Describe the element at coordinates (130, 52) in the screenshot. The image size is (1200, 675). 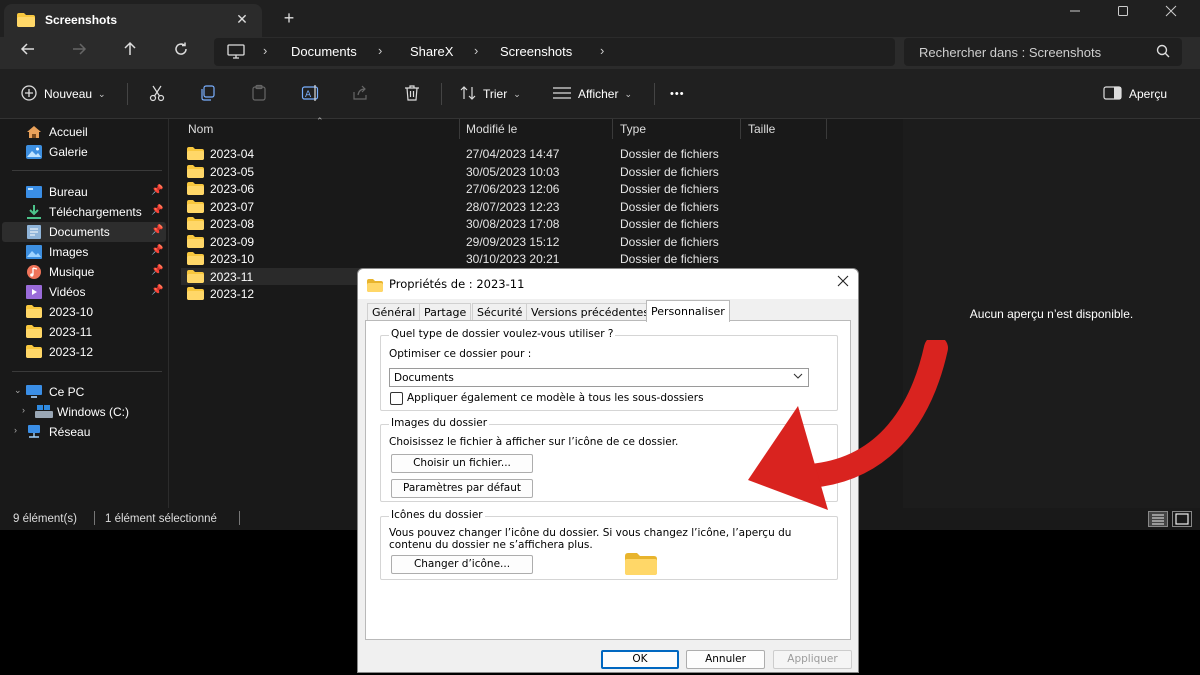
I see `up-icon` at that location.